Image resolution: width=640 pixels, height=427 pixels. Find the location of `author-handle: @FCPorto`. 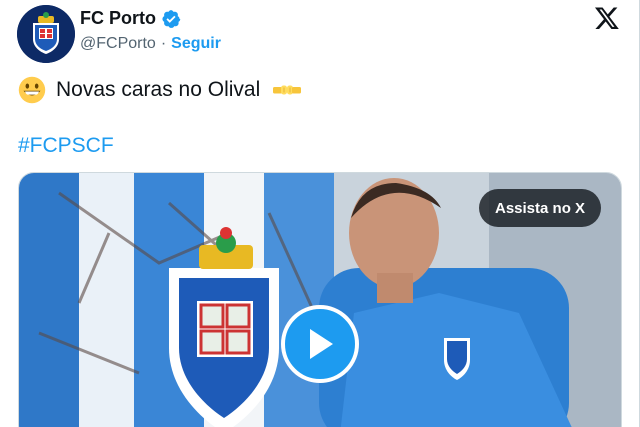

author-handle: @FCPorto is located at coordinates (118, 44).